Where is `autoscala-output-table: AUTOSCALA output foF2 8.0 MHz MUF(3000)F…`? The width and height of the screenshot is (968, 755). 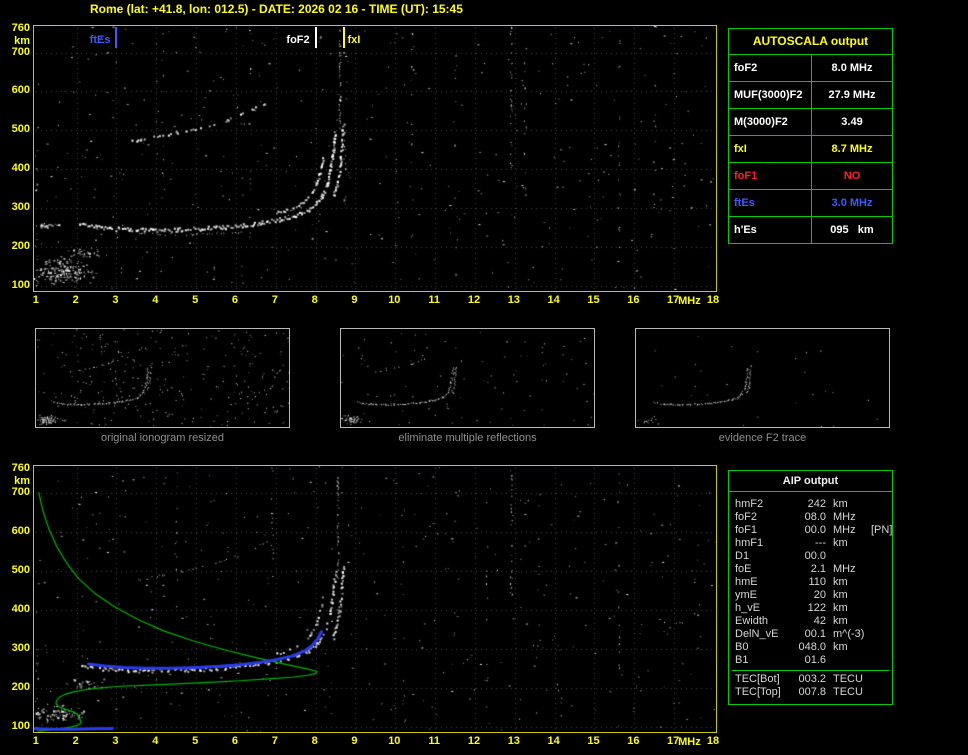 autoscala-output-table: AUTOSCALA output foF2 8.0 MHz MUF(3000)F… is located at coordinates (810, 136).